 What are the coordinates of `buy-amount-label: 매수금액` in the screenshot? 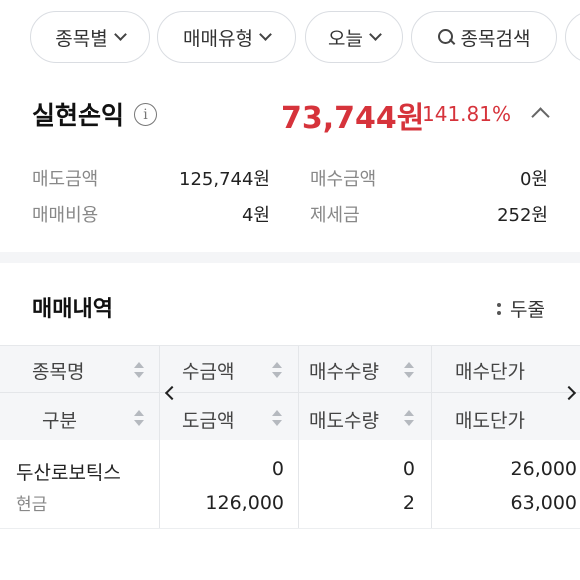 It's located at (343, 179).